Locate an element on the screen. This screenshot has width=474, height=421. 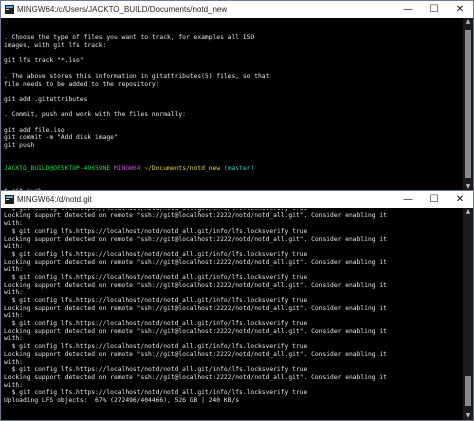
terminal-line: git push is located at coordinates (19, 146).